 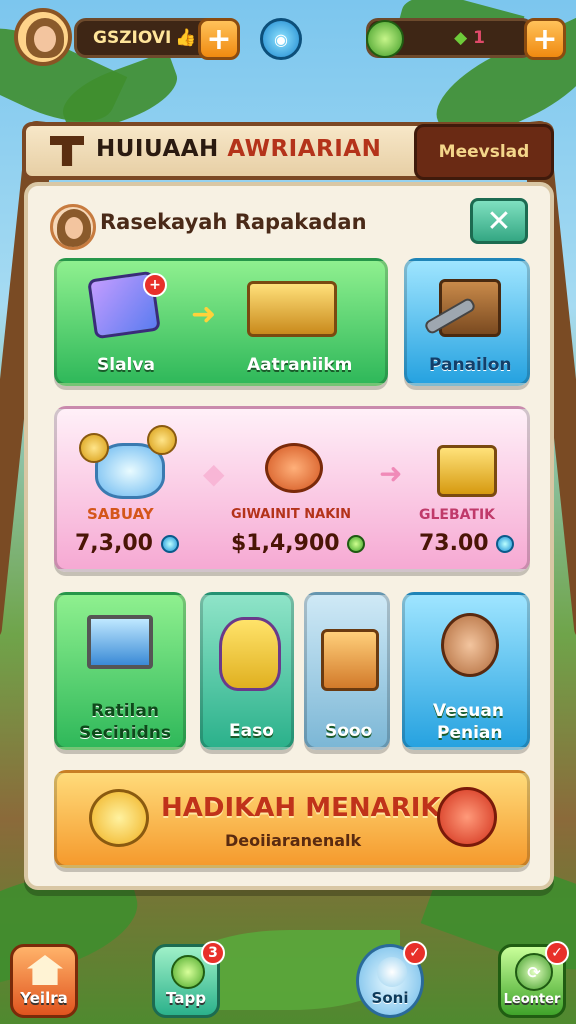 What do you see at coordinates (461, 38) in the screenshot?
I see `leaf-gem-icon: ◆` at bounding box center [461, 38].